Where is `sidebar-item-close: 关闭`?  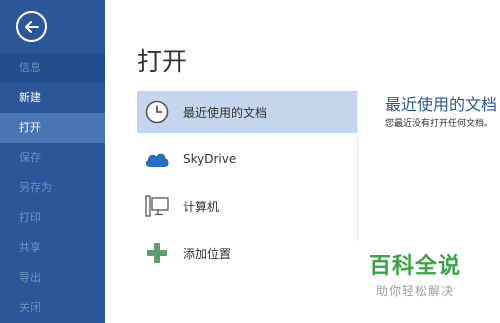 sidebar-item-close: 关闭 is located at coordinates (52, 308).